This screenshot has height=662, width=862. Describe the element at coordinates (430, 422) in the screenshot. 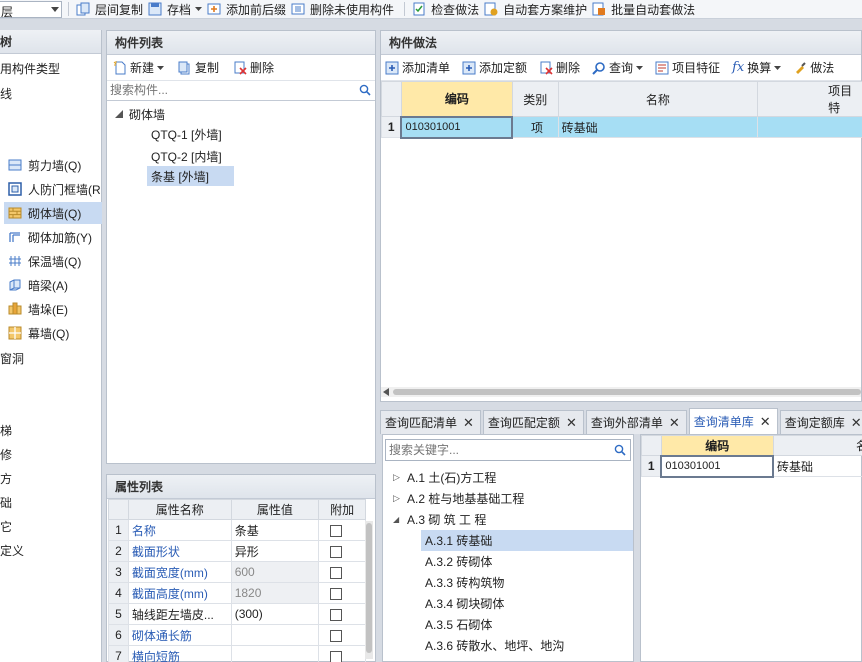

I see `tab-match-bill: 查询匹配清单 ✕` at that location.